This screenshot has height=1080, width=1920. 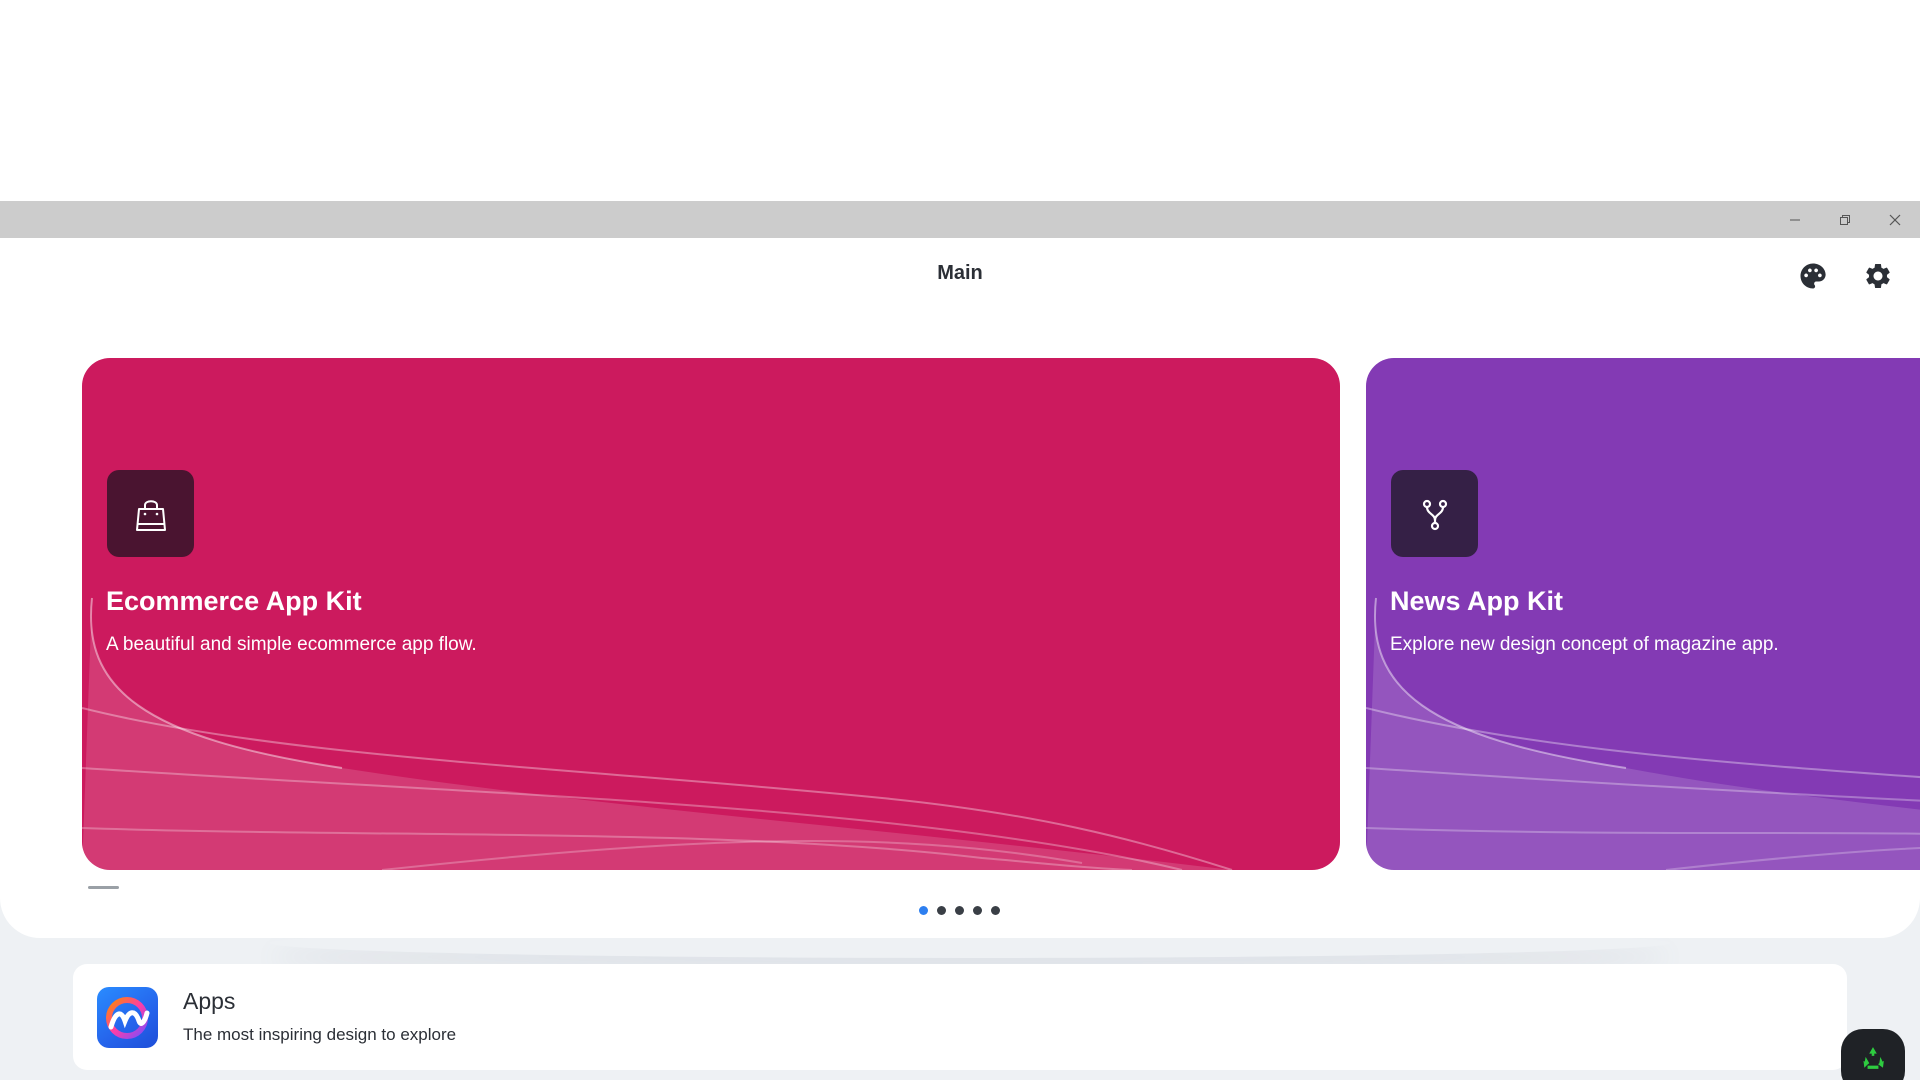 I want to click on minimize-button, so click(x=1795, y=219).